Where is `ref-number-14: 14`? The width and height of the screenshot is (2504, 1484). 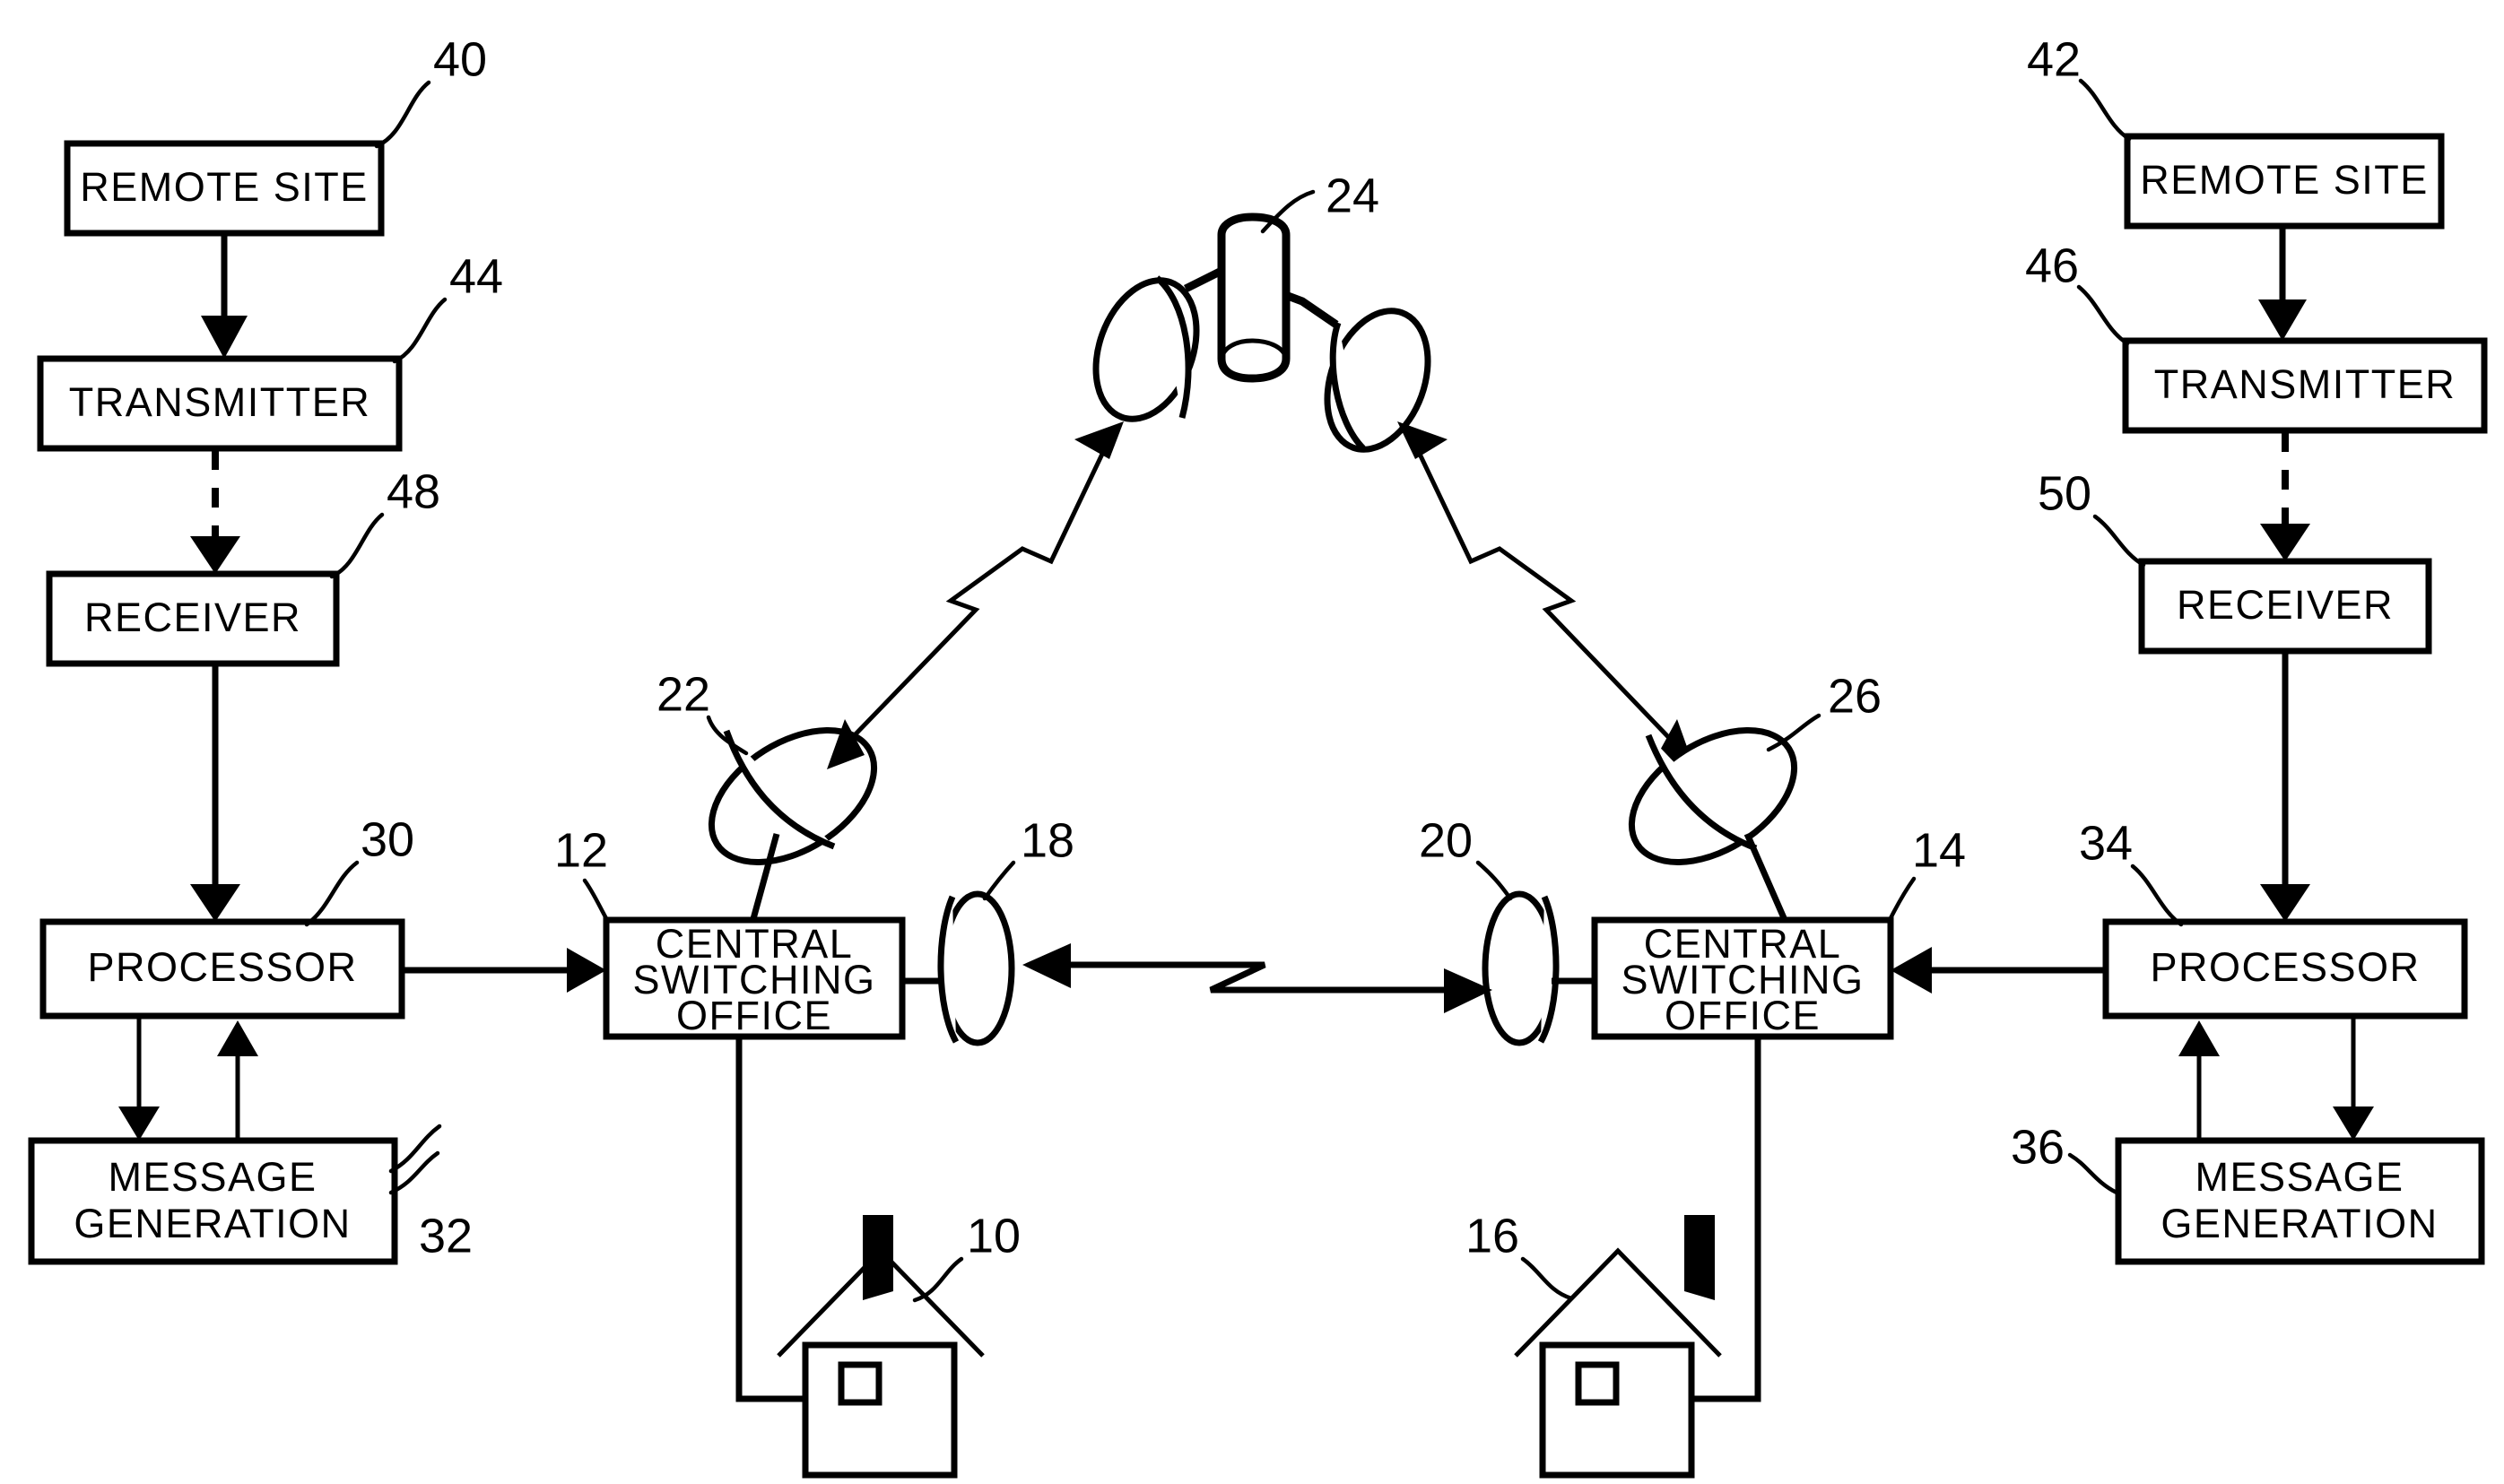
ref-number-14: 14 is located at coordinates (1939, 850).